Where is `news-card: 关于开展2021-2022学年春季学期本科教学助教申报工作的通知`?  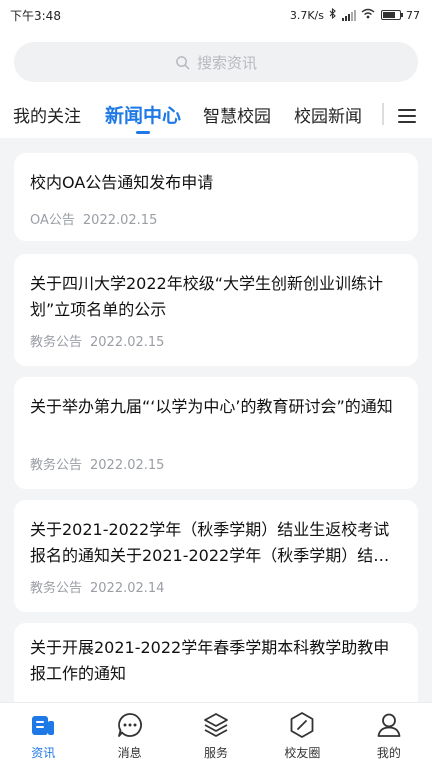
news-card: 关于开展2021-2022学年春季学期本科教学助教申报工作的通知 is located at coordinates (216, 662).